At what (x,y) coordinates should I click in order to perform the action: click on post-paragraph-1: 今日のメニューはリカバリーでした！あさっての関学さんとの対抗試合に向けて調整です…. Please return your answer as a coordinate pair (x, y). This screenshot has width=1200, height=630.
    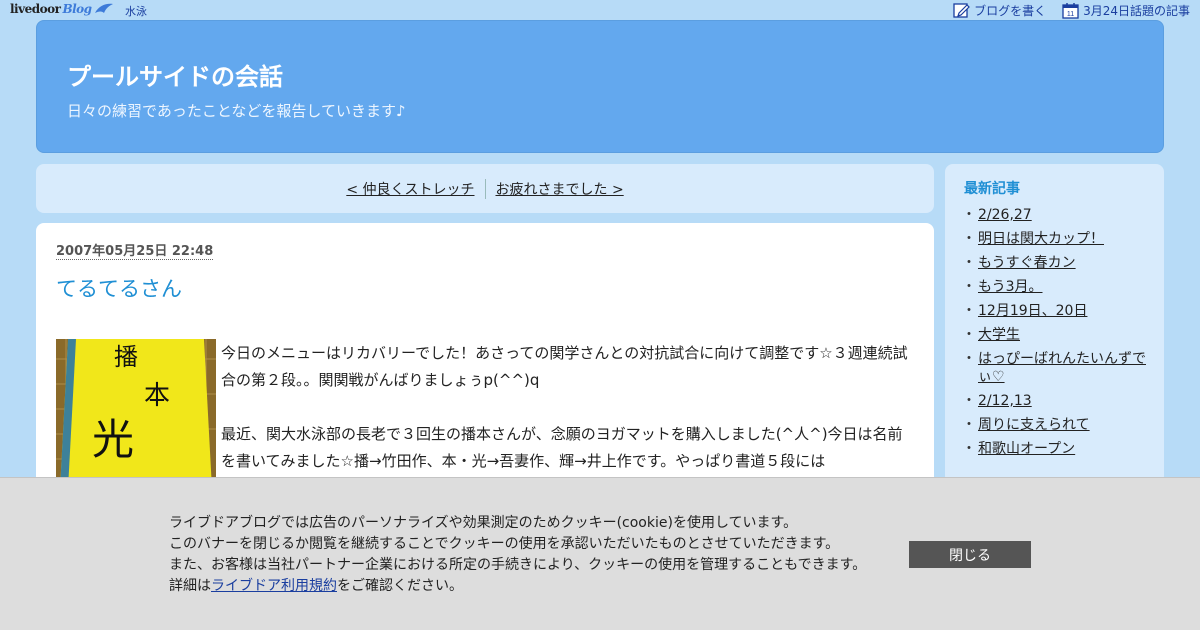
    Looking at the image, I should click on (564, 366).